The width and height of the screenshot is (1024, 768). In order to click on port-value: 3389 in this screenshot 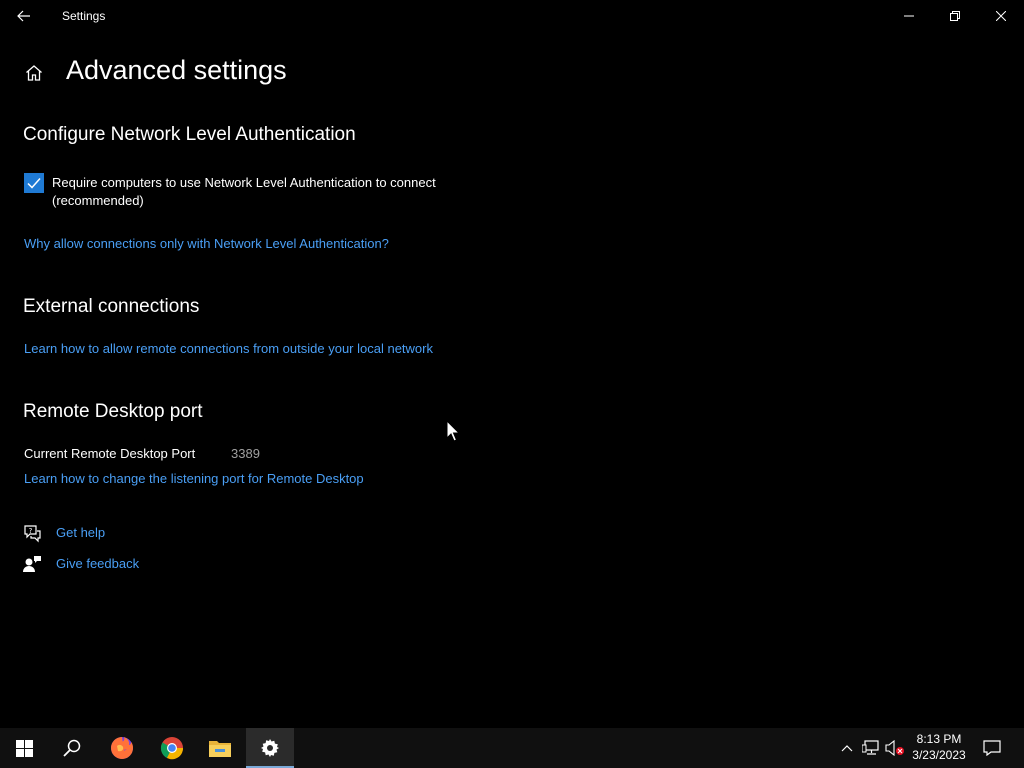, I will do `click(245, 453)`.